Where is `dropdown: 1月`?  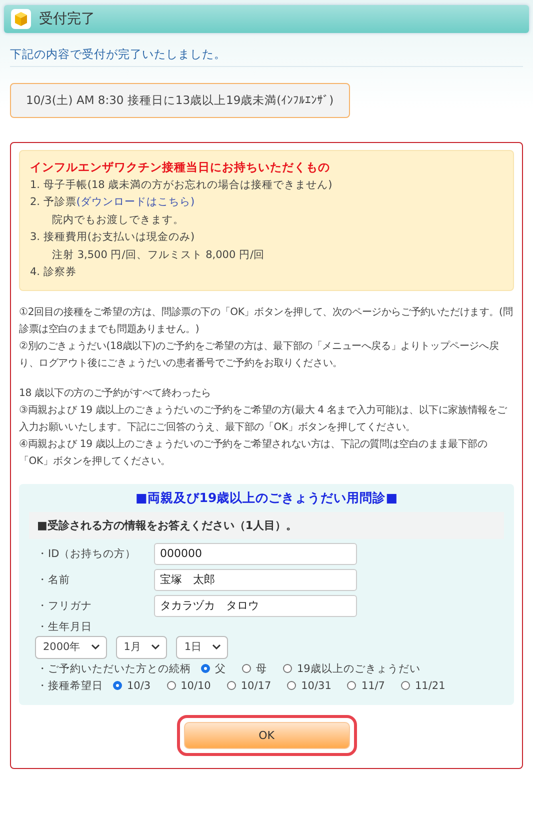
dropdown: 1月 is located at coordinates (142, 647).